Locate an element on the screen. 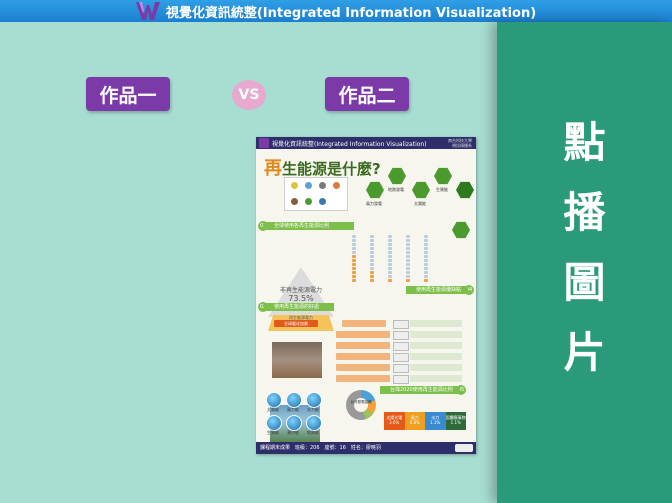 The width and height of the screenshot is (672, 503). donut-chart is located at coordinates (361, 405).